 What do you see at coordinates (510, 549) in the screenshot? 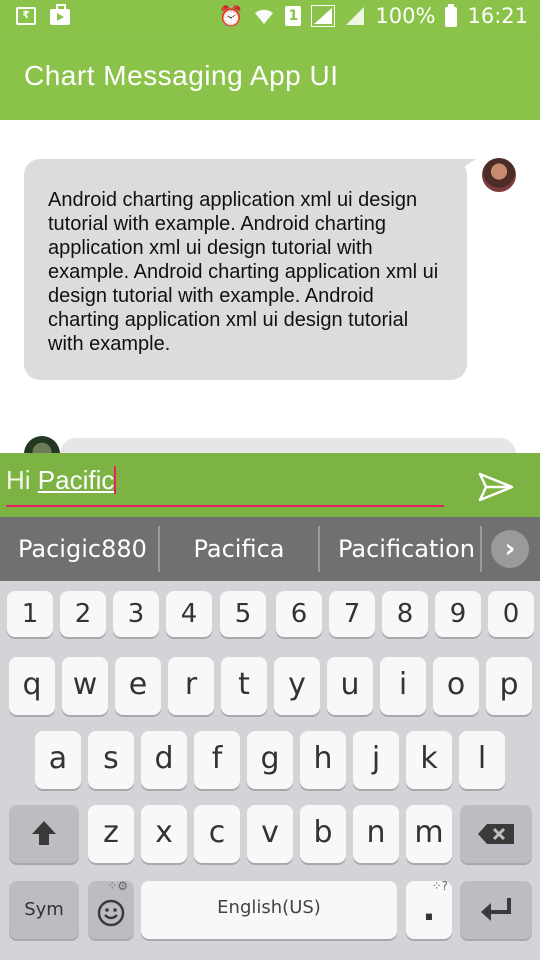
I see `chevron-right-icon: ›` at bounding box center [510, 549].